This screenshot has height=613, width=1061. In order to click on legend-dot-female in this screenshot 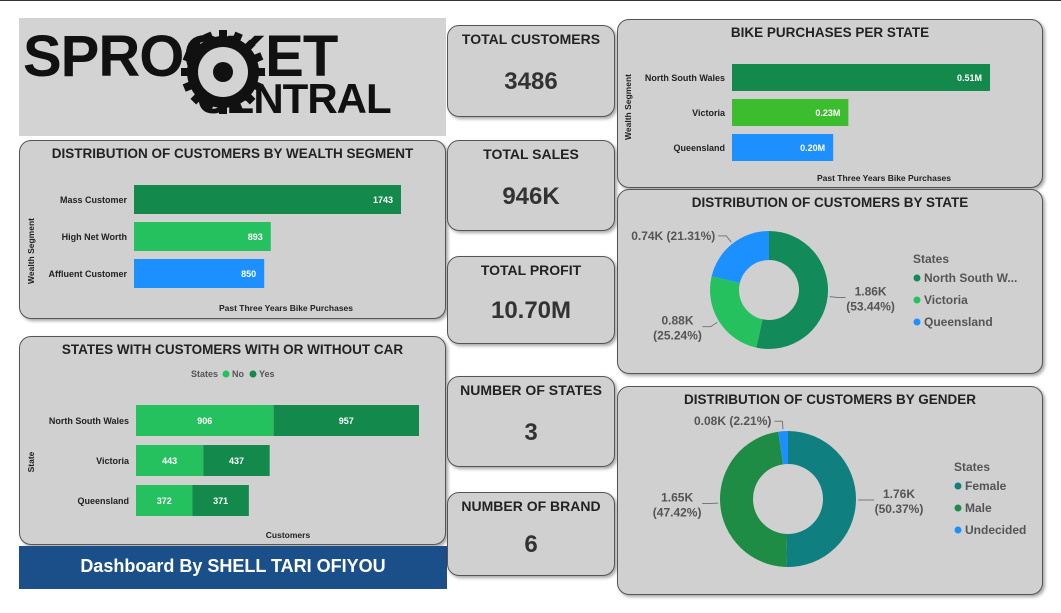, I will do `click(958, 486)`.